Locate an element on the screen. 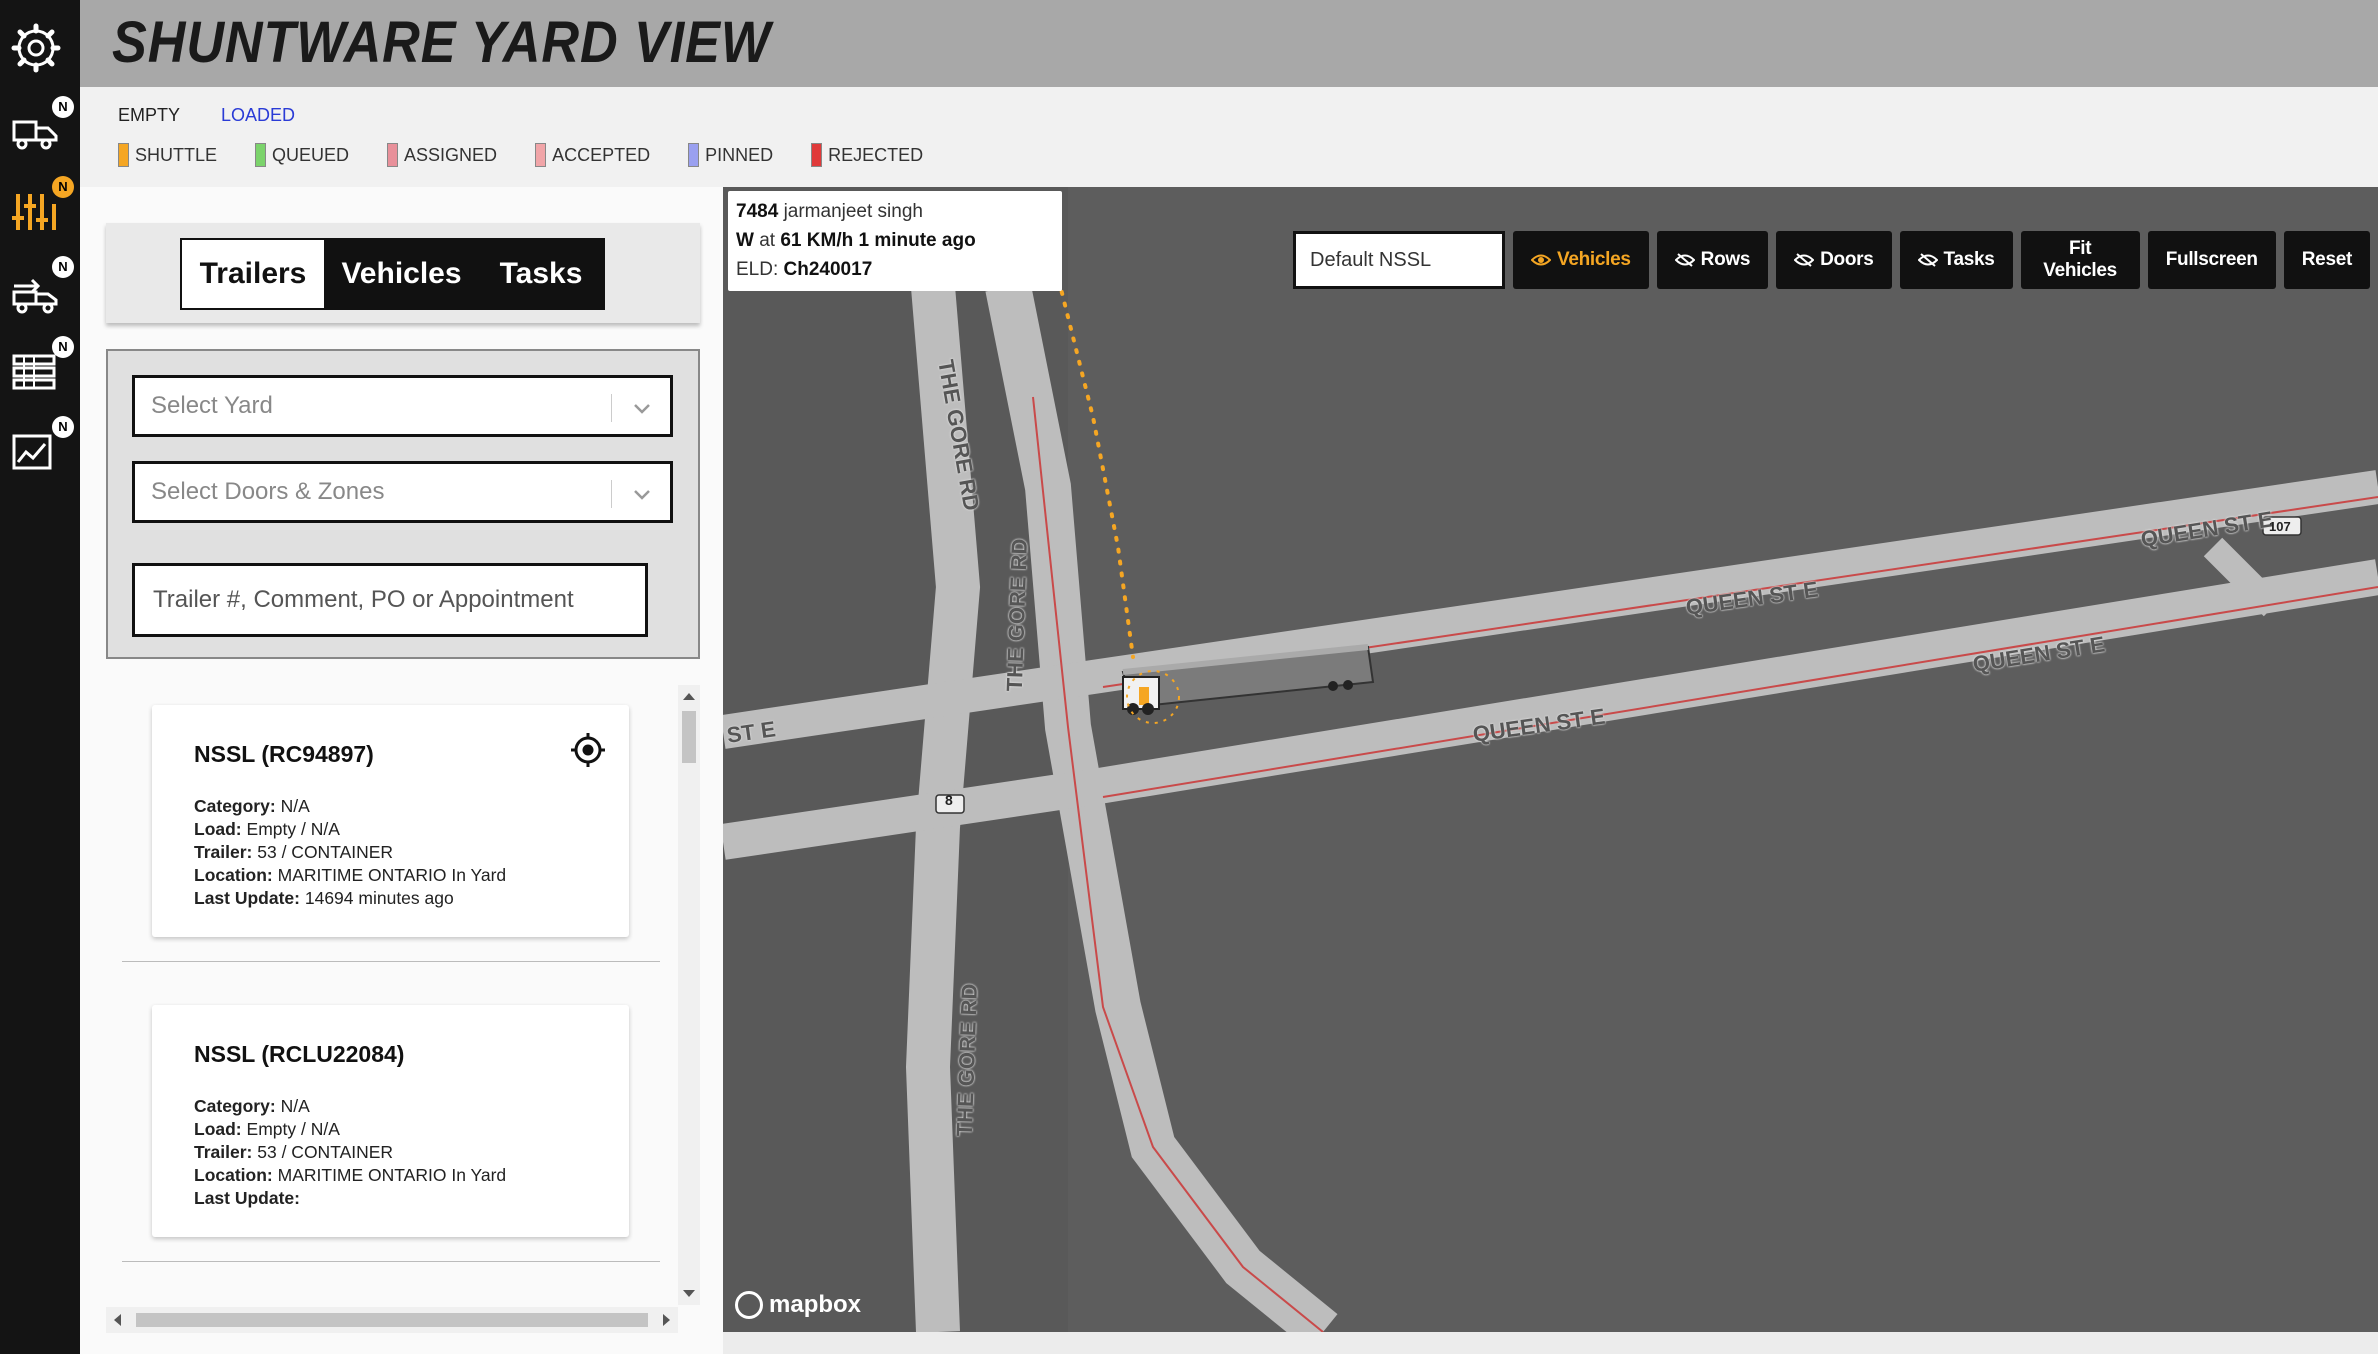  legend-shuttle: SHUTTLE is located at coordinates (167, 155).